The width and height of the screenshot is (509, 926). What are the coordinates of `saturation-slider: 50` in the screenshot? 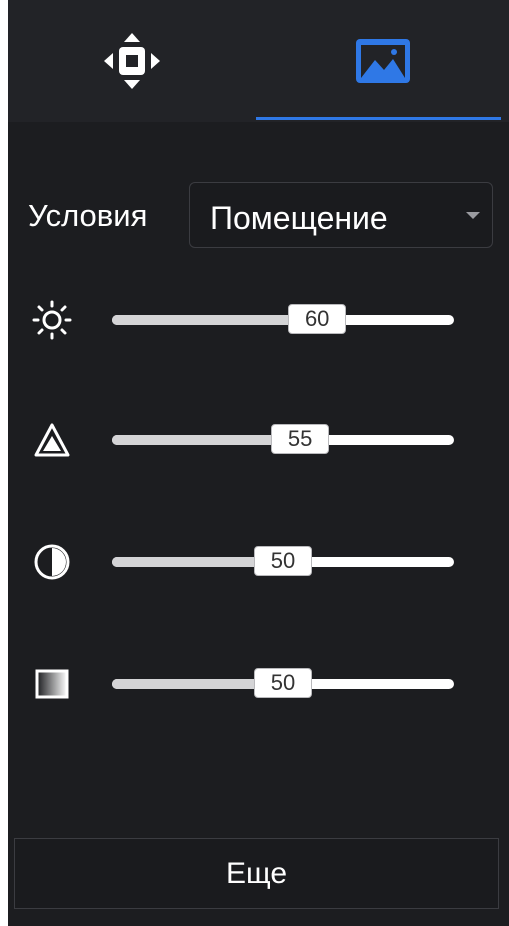 It's located at (283, 683).